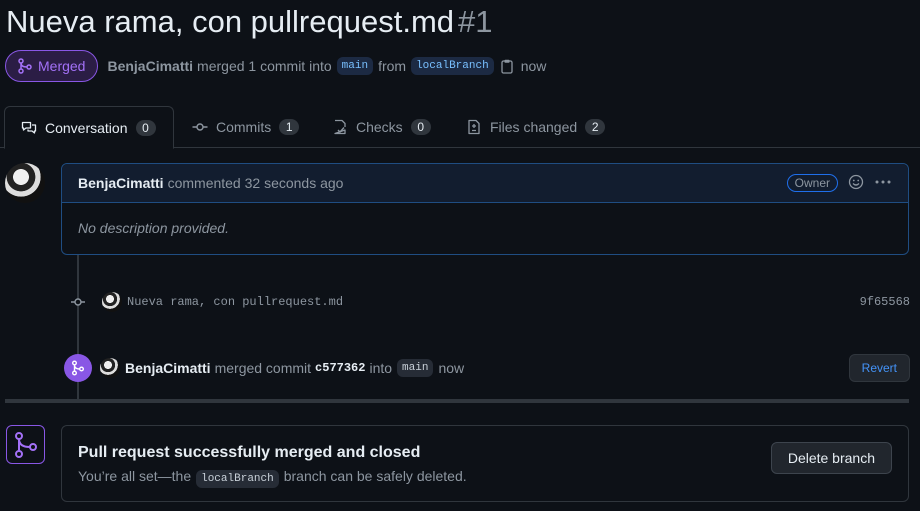  Describe the element at coordinates (62, 66) in the screenshot. I see `state-label: Merged` at that location.